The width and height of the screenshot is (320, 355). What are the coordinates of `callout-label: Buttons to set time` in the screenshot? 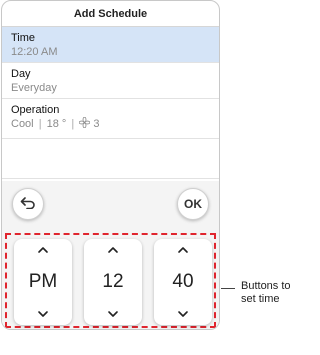 It's located at (273, 293).